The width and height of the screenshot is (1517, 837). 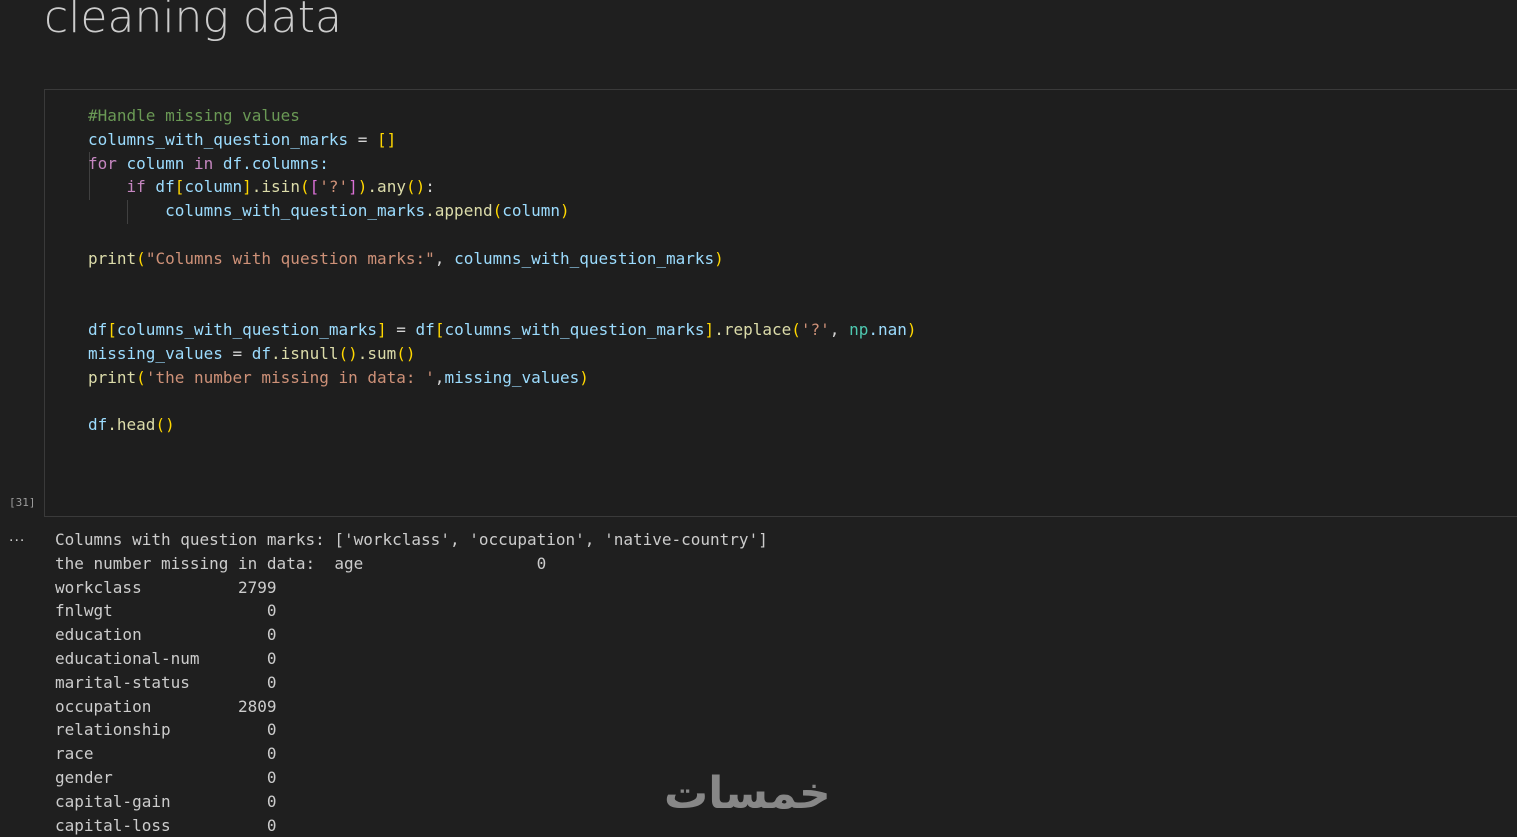 I want to click on output-row: race 0, so click(x=166, y=754).